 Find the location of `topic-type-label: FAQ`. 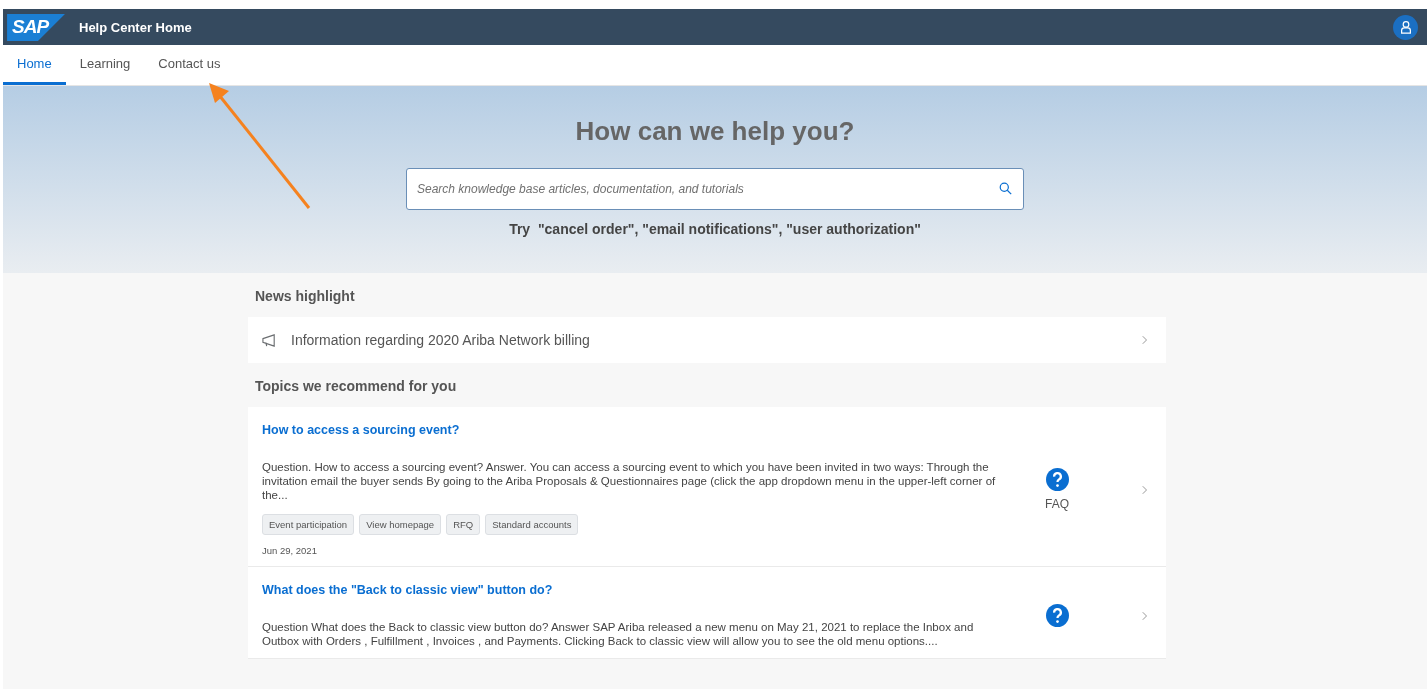

topic-type-label: FAQ is located at coordinates (1057, 504).